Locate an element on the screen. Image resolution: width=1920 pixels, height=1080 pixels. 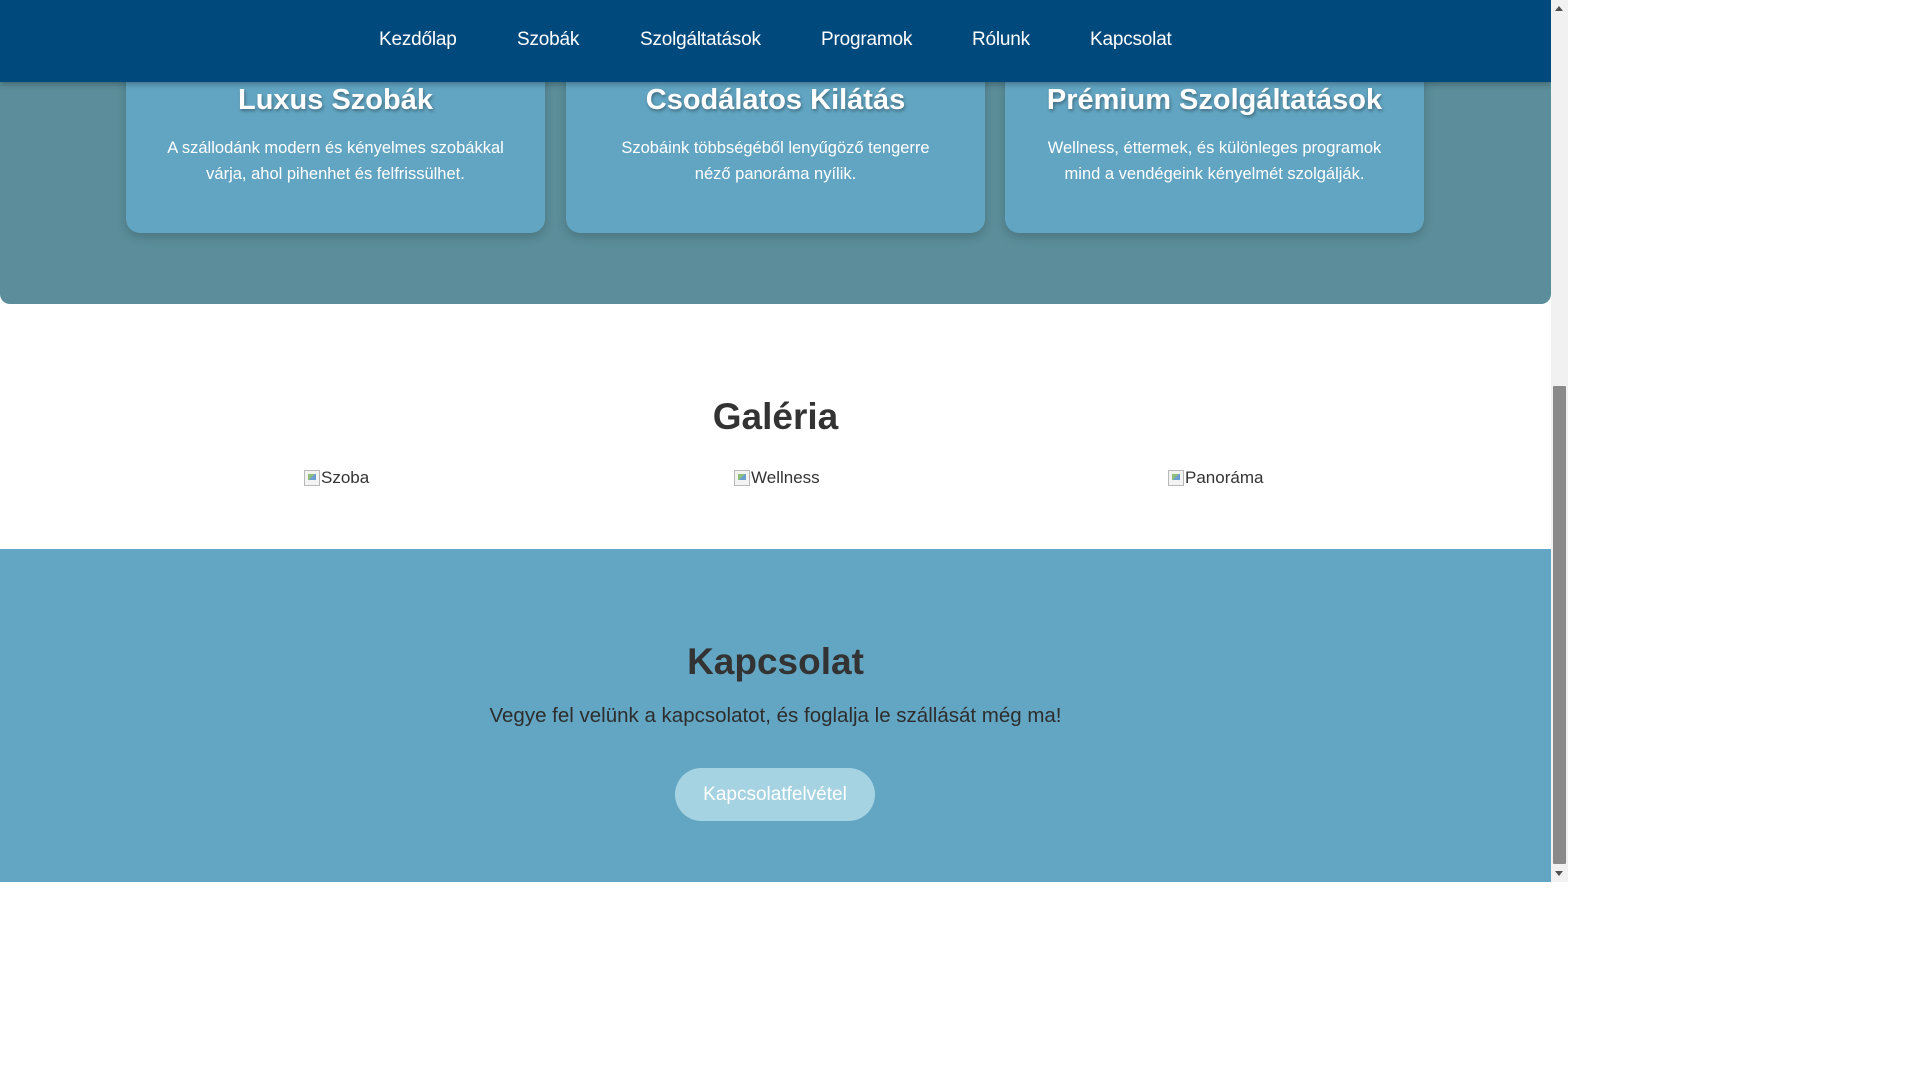
vertical-scrollbar is located at coordinates (1559, 441).